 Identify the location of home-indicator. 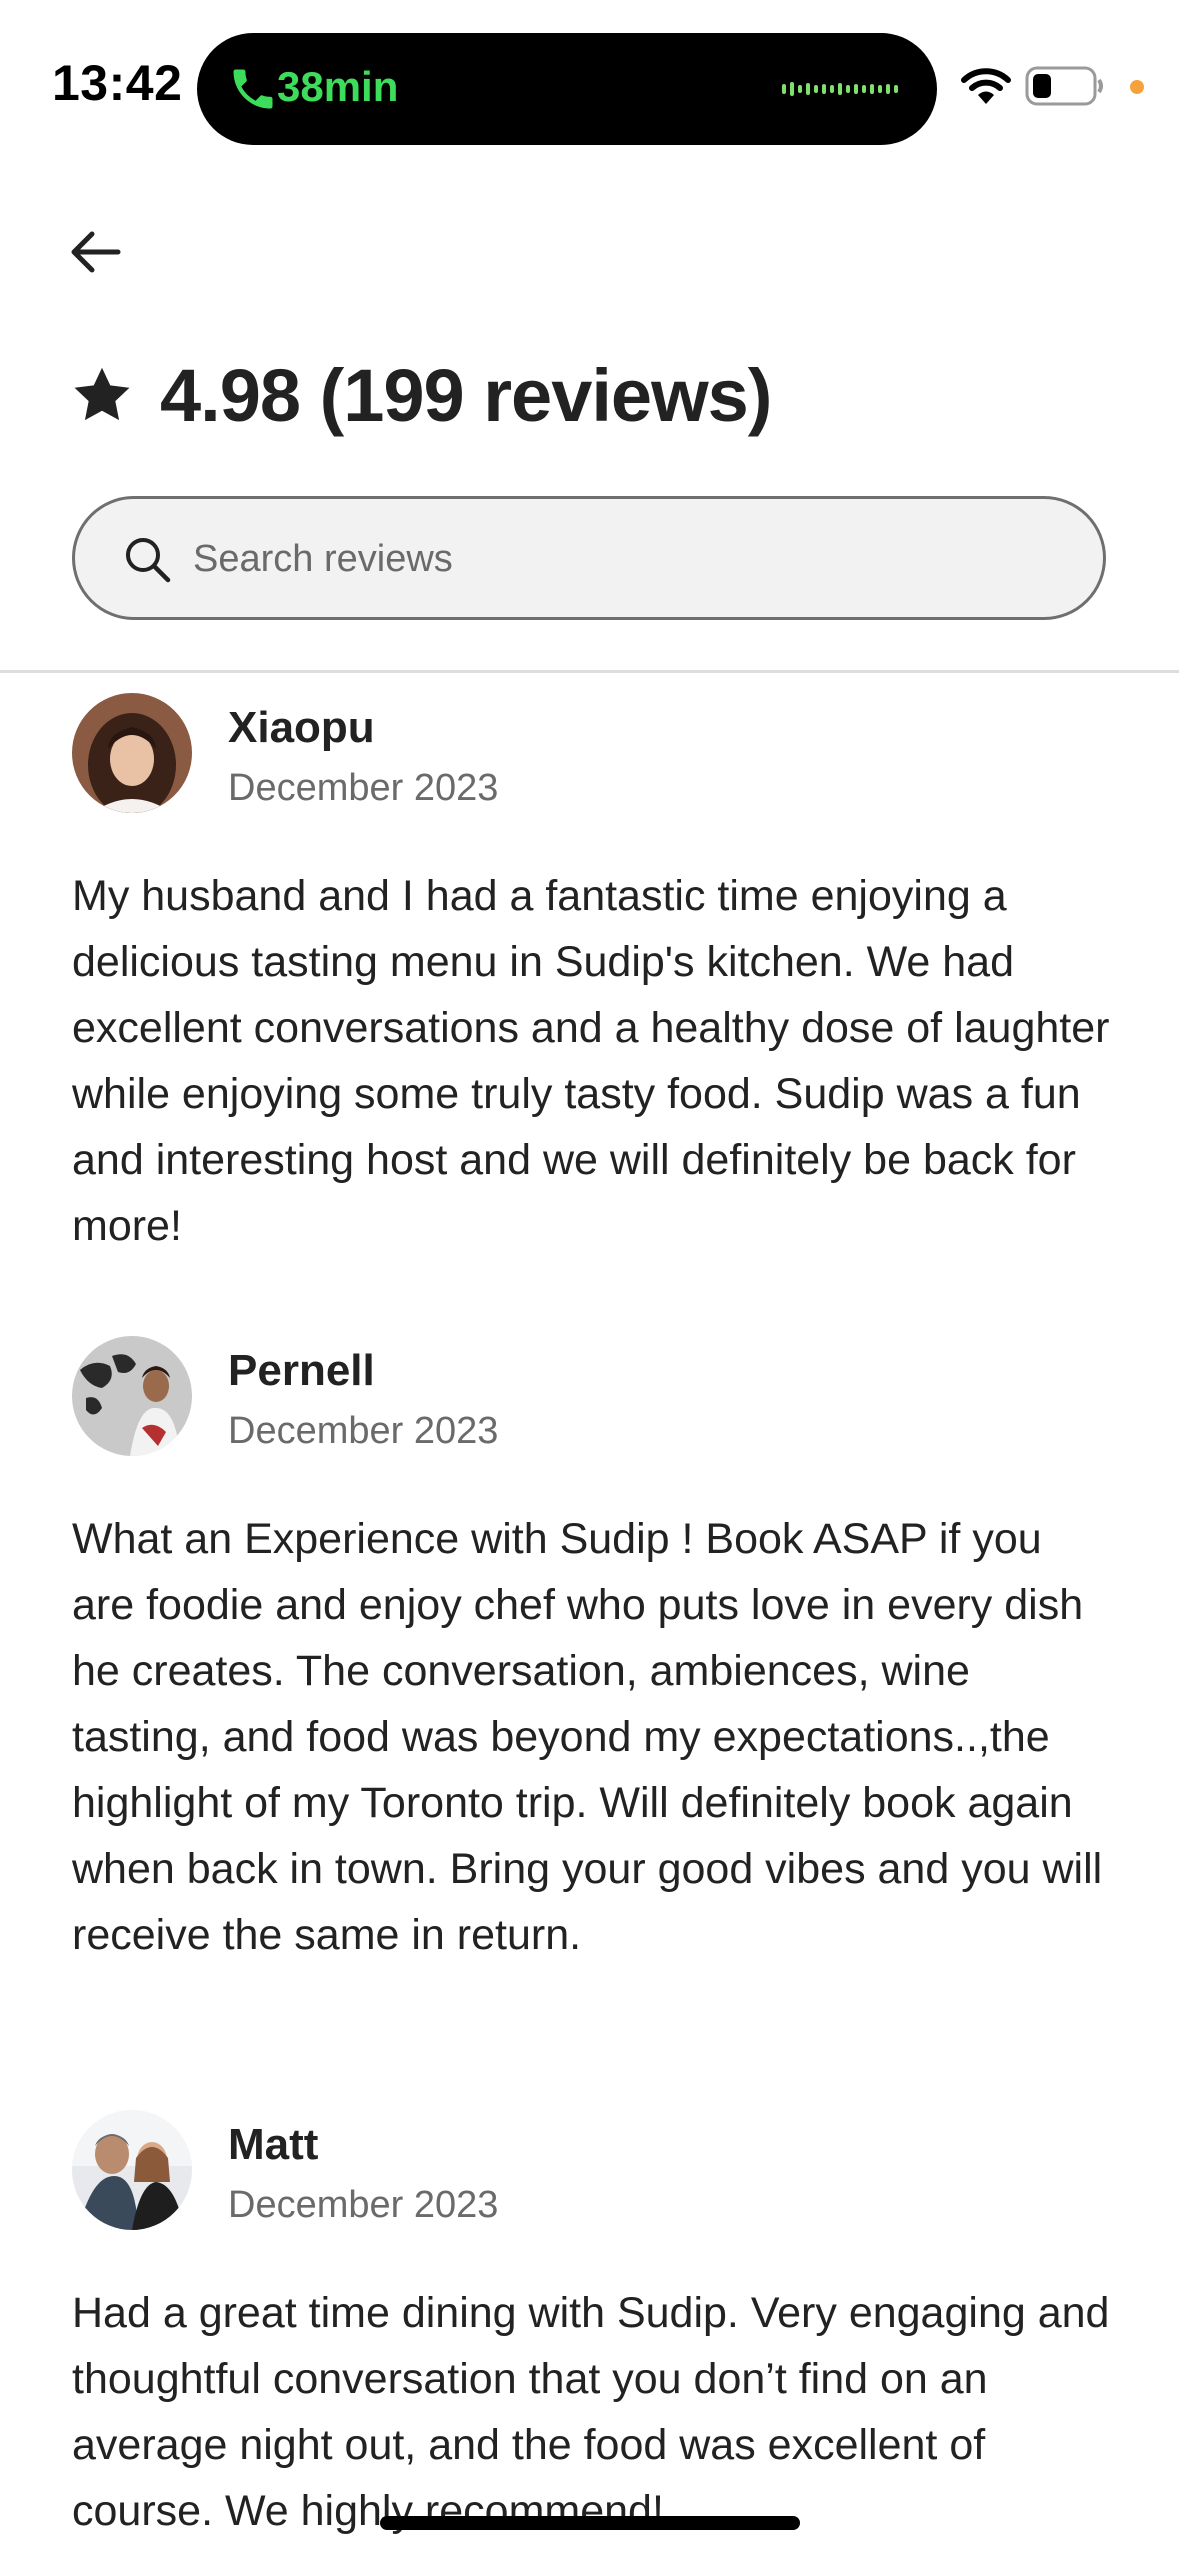
(590, 2523).